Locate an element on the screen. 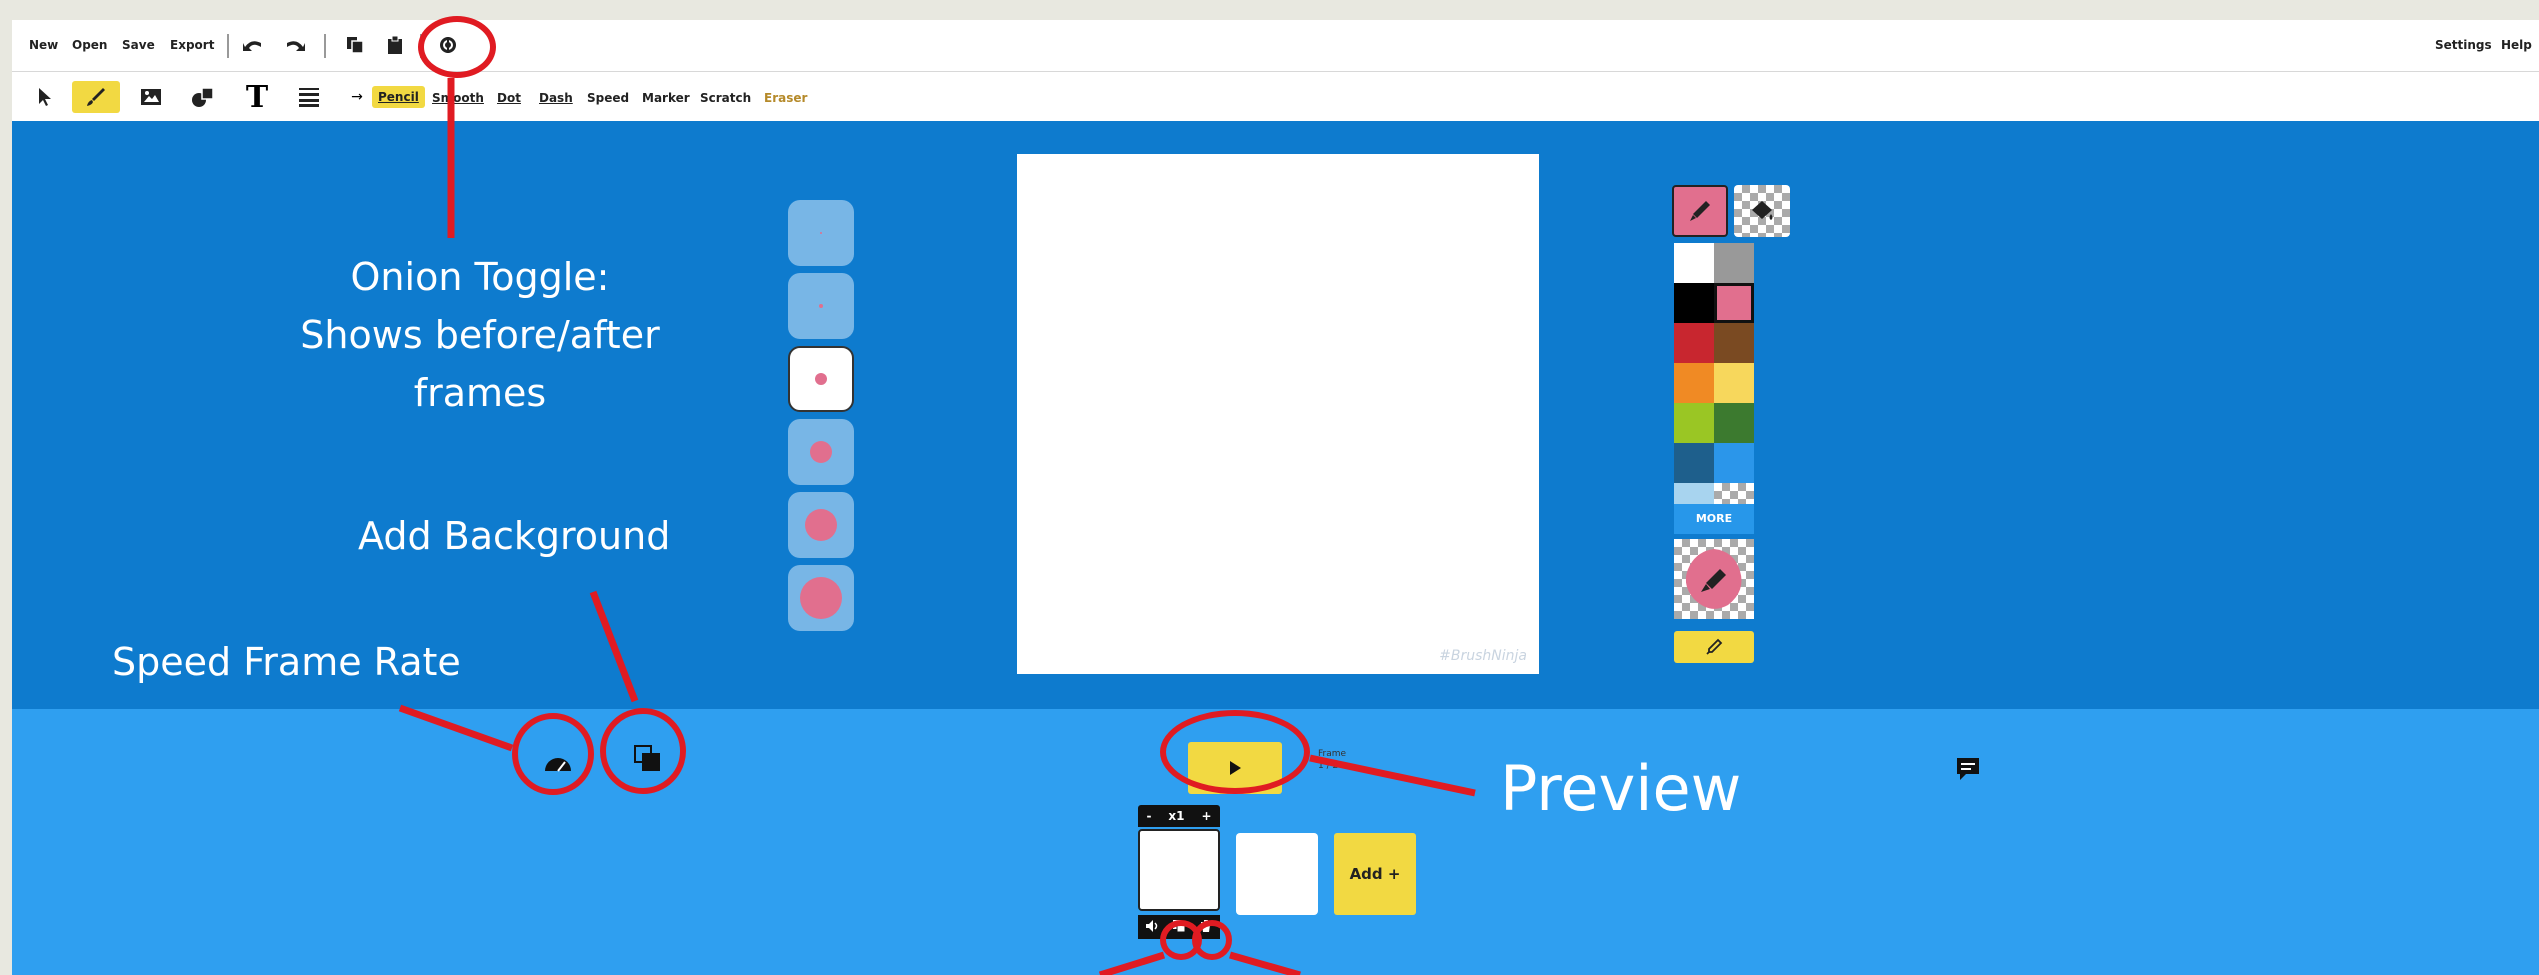 The width and height of the screenshot is (2539, 975). top-toolbar: New Open Save Export Settings Help is located at coordinates (1275, 46).